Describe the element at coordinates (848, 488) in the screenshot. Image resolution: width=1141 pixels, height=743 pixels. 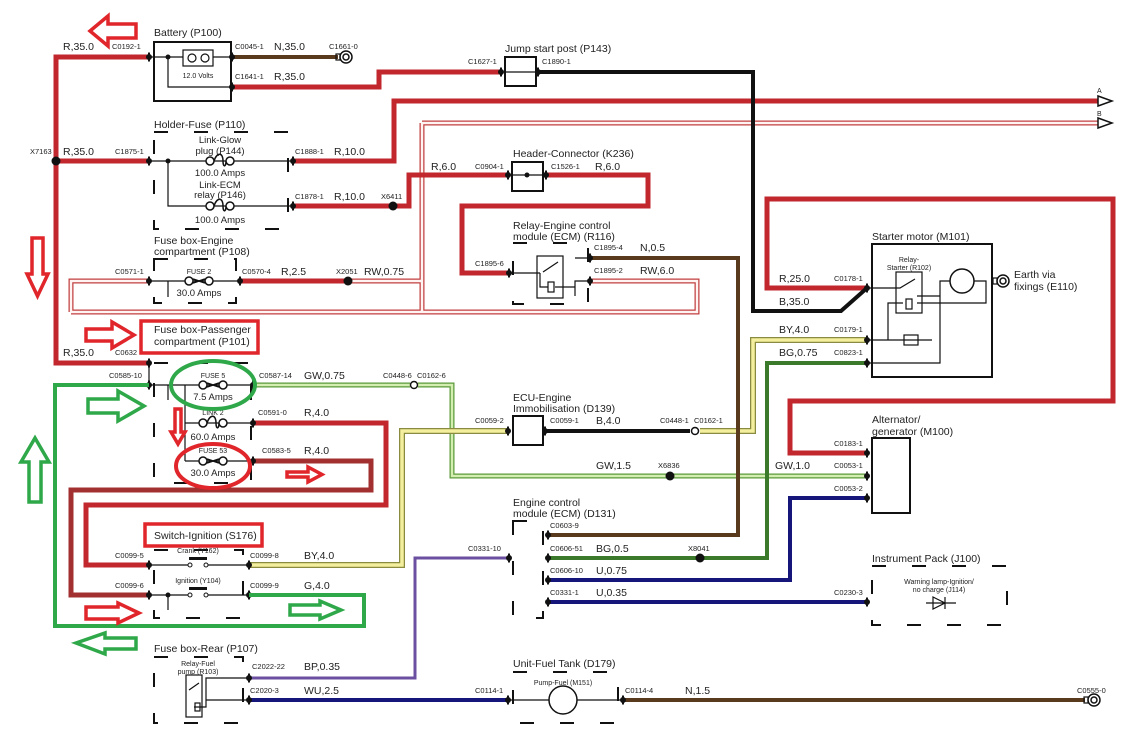
I see `connector-label: C0053-2` at that location.